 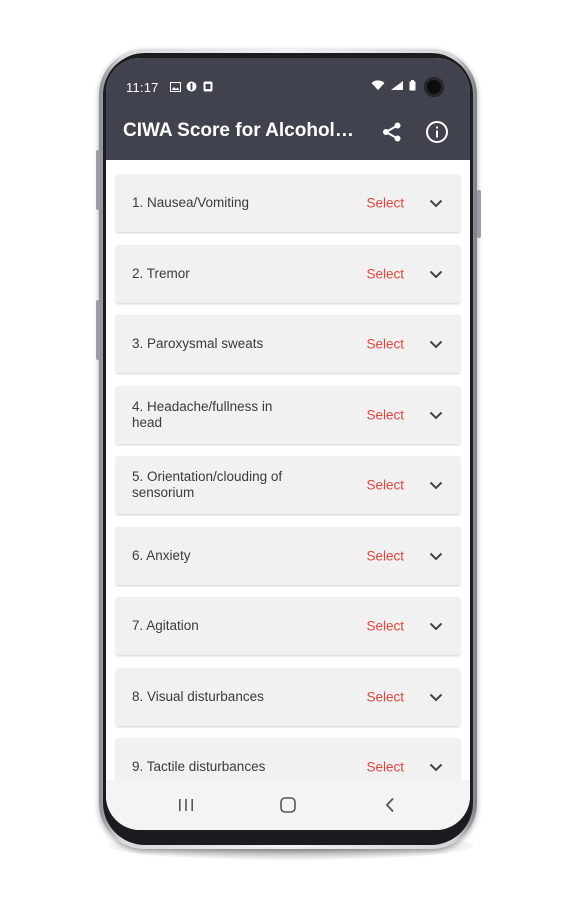 I want to click on info-button, so click(x=437, y=132).